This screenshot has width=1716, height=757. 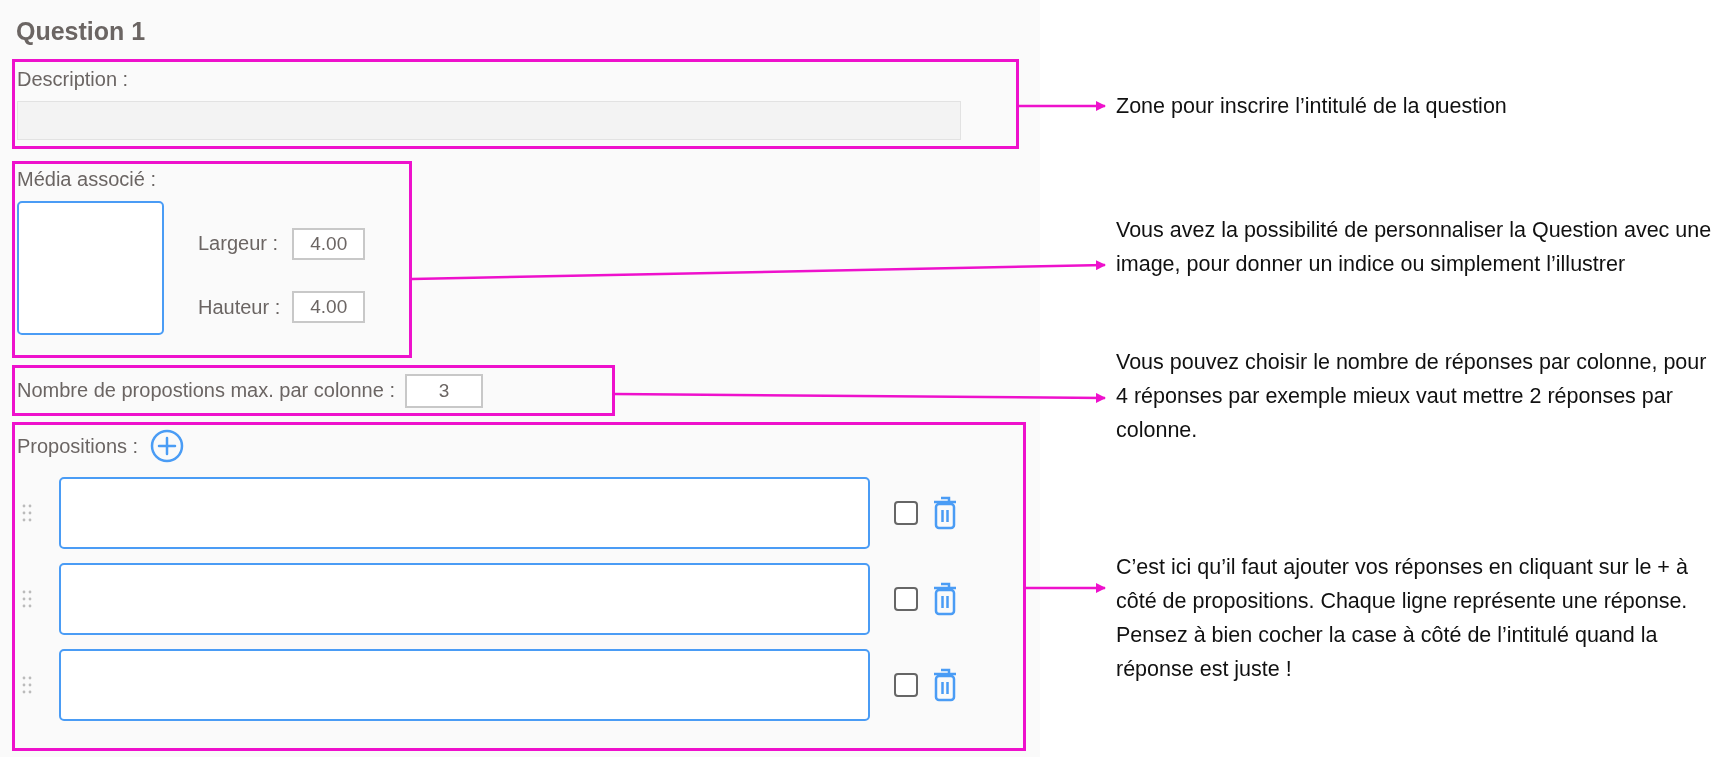 What do you see at coordinates (206, 390) in the screenshot?
I see `max-per-column-label: Nombre de propostions max. par colonne :` at bounding box center [206, 390].